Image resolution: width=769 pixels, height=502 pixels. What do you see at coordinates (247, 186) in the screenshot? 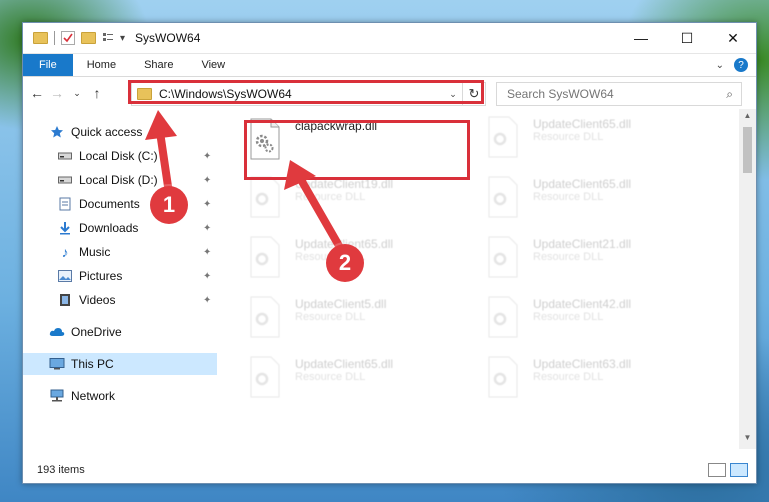
I see `annotation-arrows` at bounding box center [247, 186].